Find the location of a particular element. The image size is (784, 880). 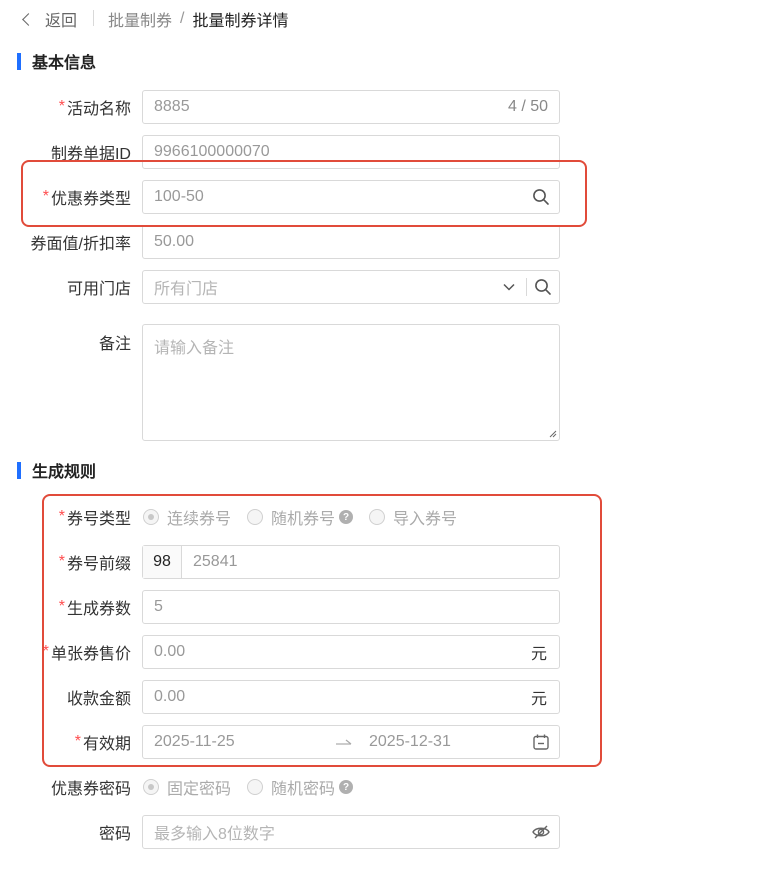

radio-random-password: 随机密码 ? is located at coordinates (300, 787).